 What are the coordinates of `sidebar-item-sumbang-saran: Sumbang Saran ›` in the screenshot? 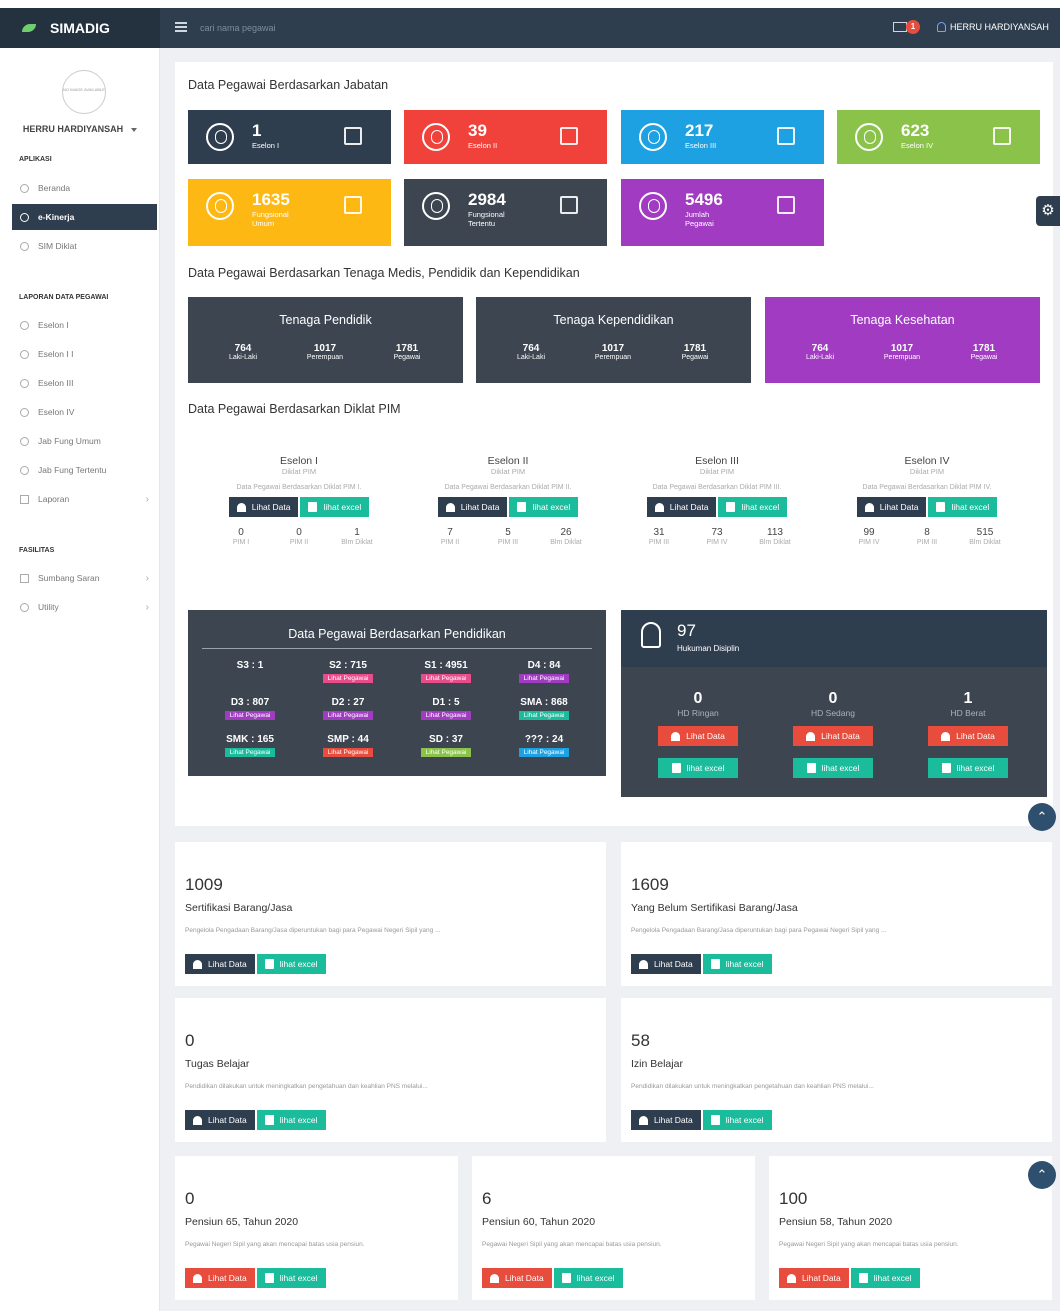 It's located at (84, 578).